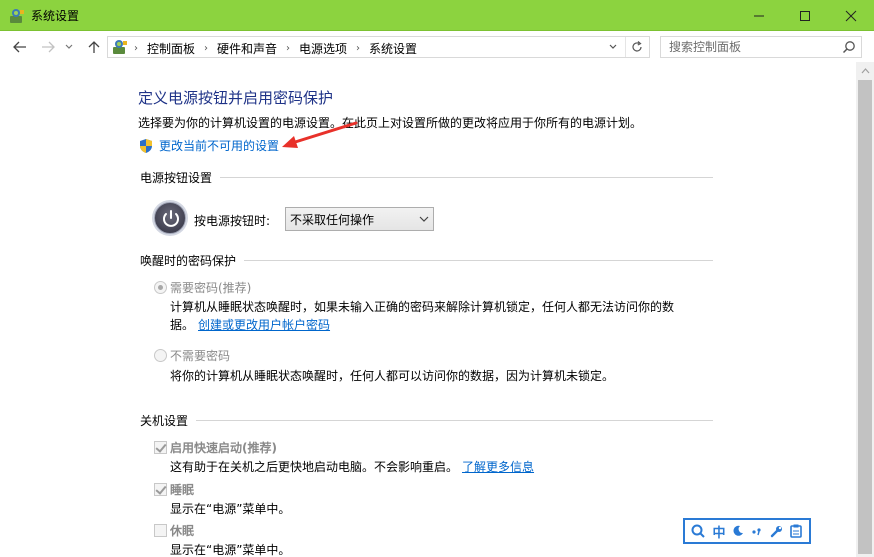  I want to click on close-button, so click(851, 15).